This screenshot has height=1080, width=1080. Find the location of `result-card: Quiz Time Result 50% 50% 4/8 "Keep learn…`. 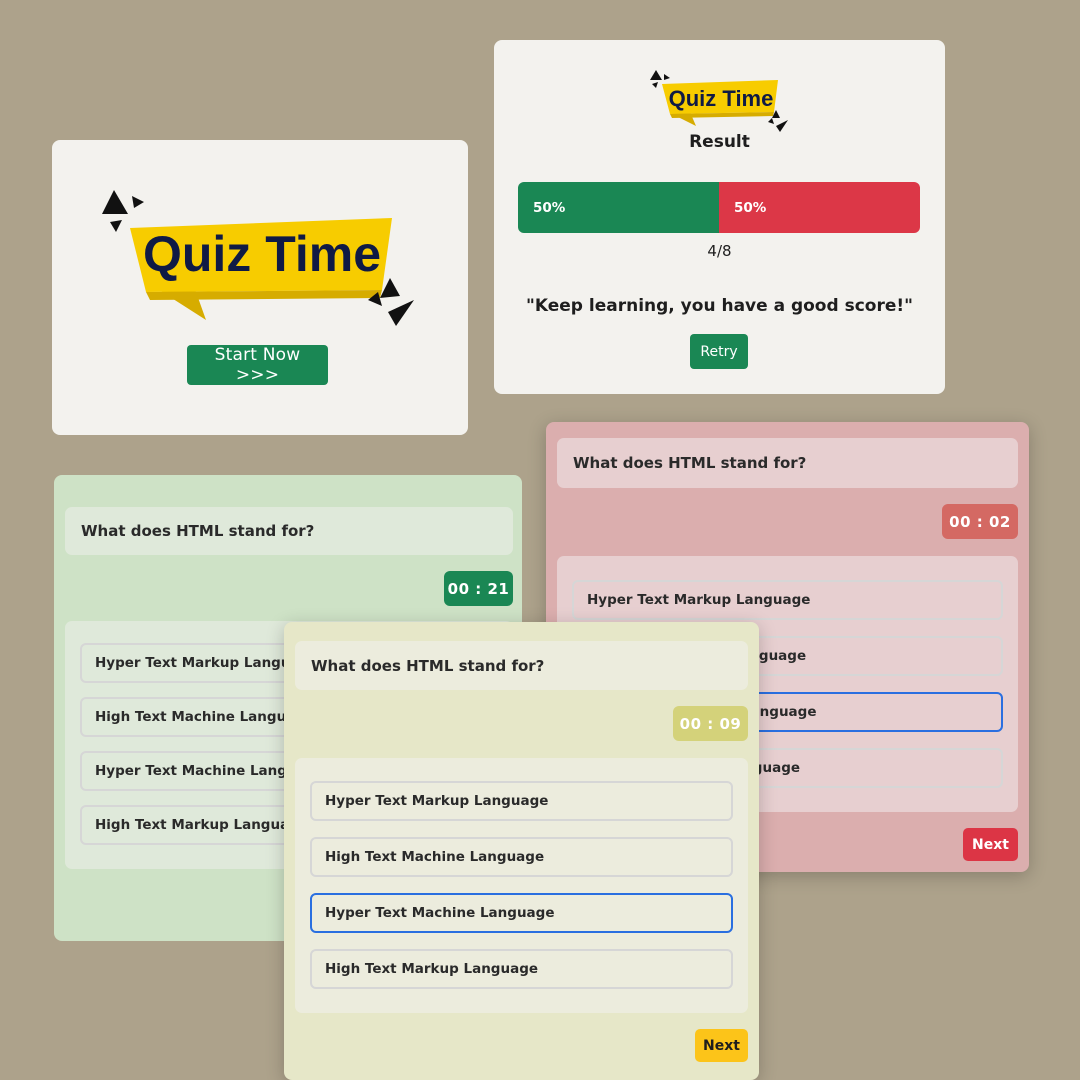

result-card: Quiz Time Result 50% 50% 4/8 "Keep learn… is located at coordinates (719, 217).